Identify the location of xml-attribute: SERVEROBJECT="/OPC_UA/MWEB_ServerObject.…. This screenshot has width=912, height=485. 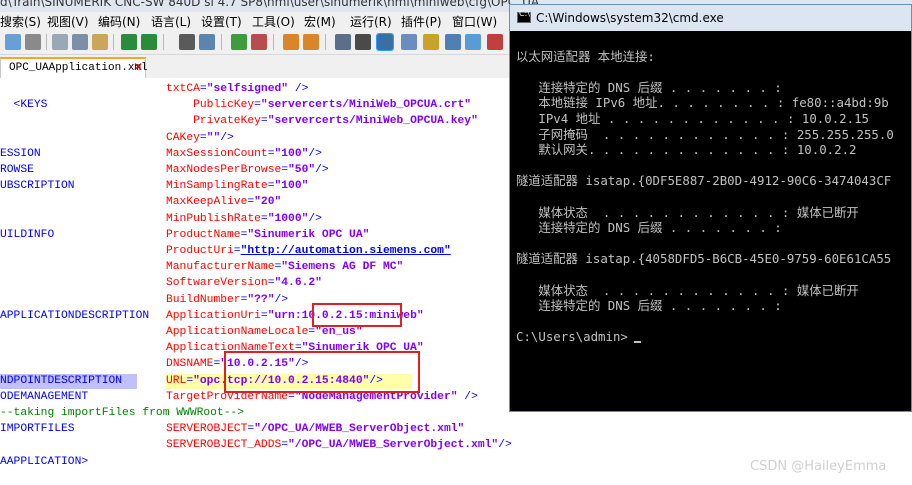
(315, 429).